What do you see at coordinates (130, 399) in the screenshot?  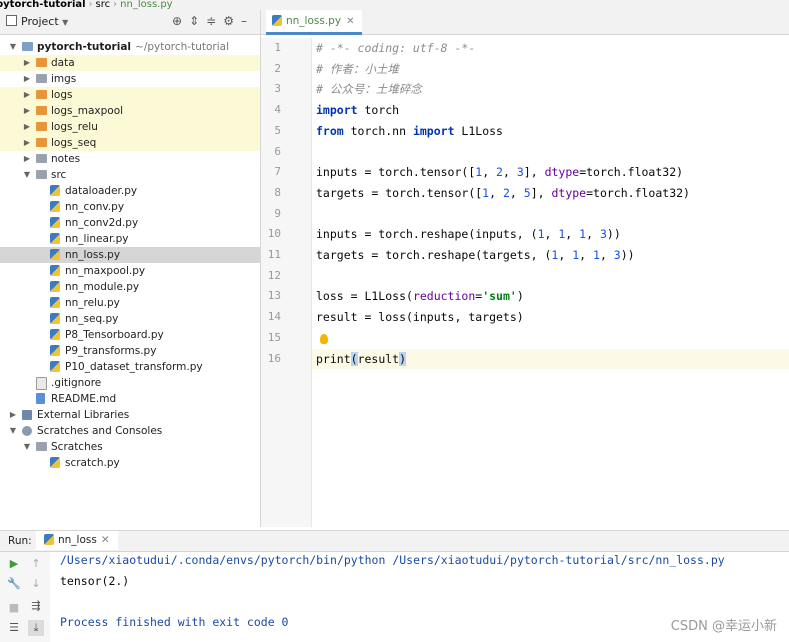 I see `tree-item: README.md` at bounding box center [130, 399].